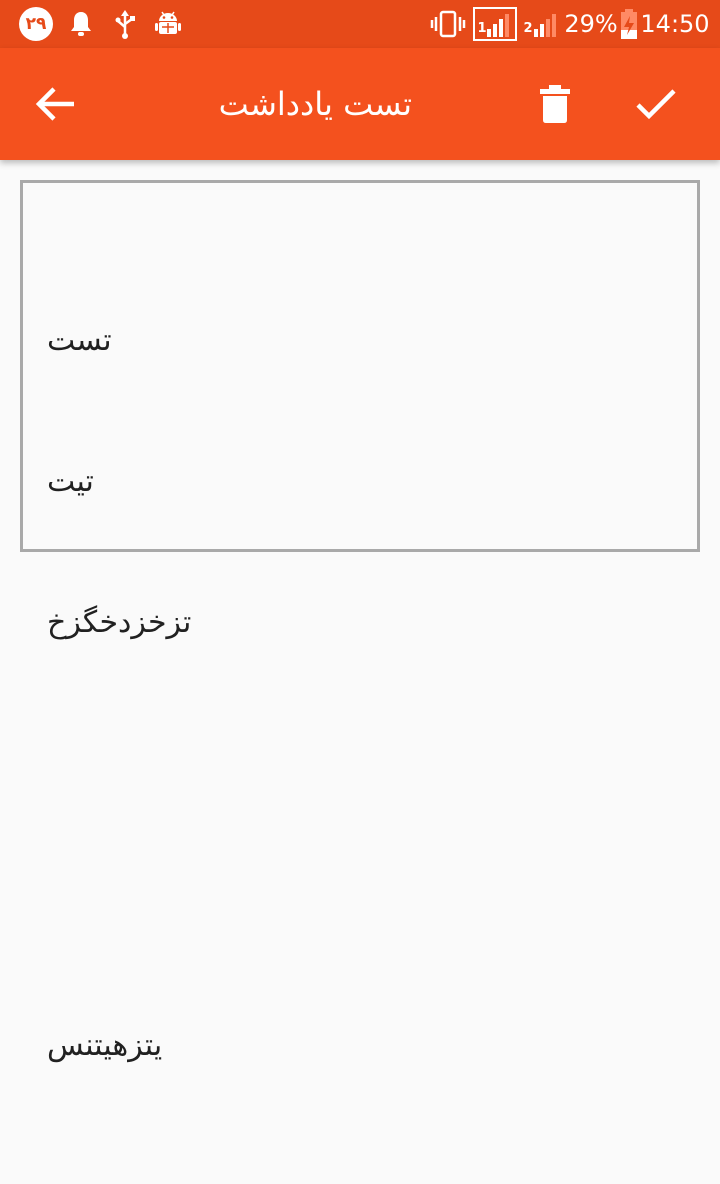 The height and width of the screenshot is (1184, 720). What do you see at coordinates (675, 24) in the screenshot?
I see `clock: 14:50` at bounding box center [675, 24].